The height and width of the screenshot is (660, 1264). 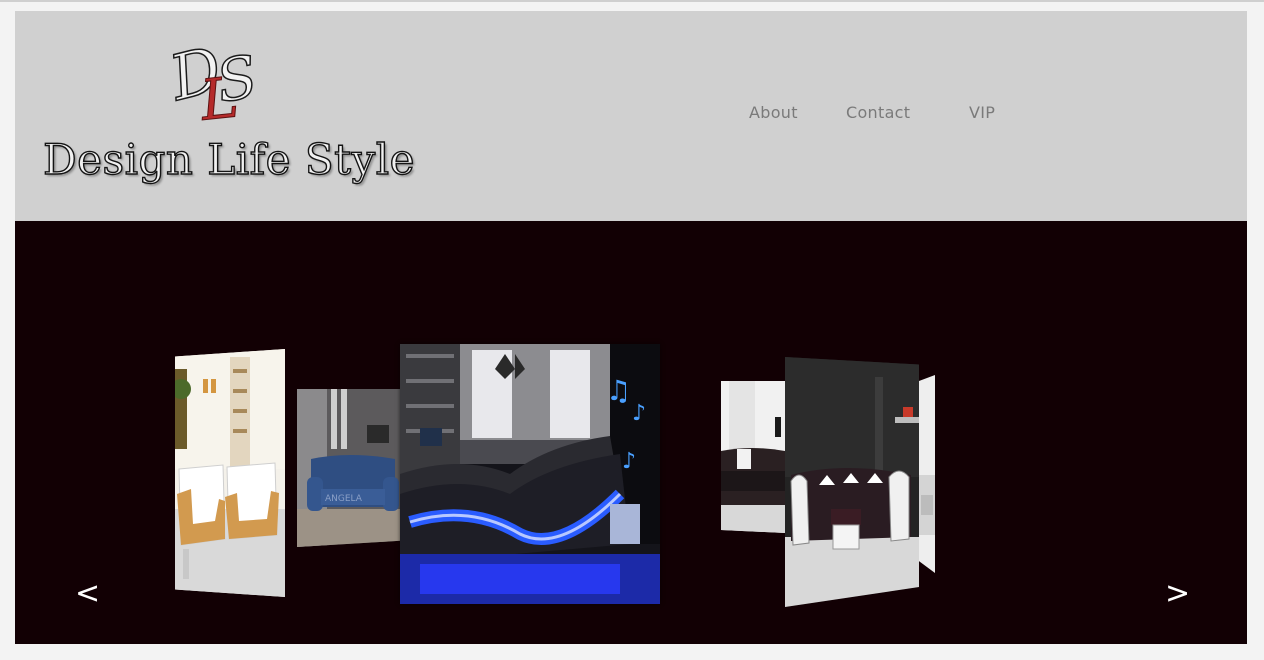 What do you see at coordinates (530, 474) in the screenshot?
I see `carousel-slide-3: ♫ ♪ ♪` at bounding box center [530, 474].